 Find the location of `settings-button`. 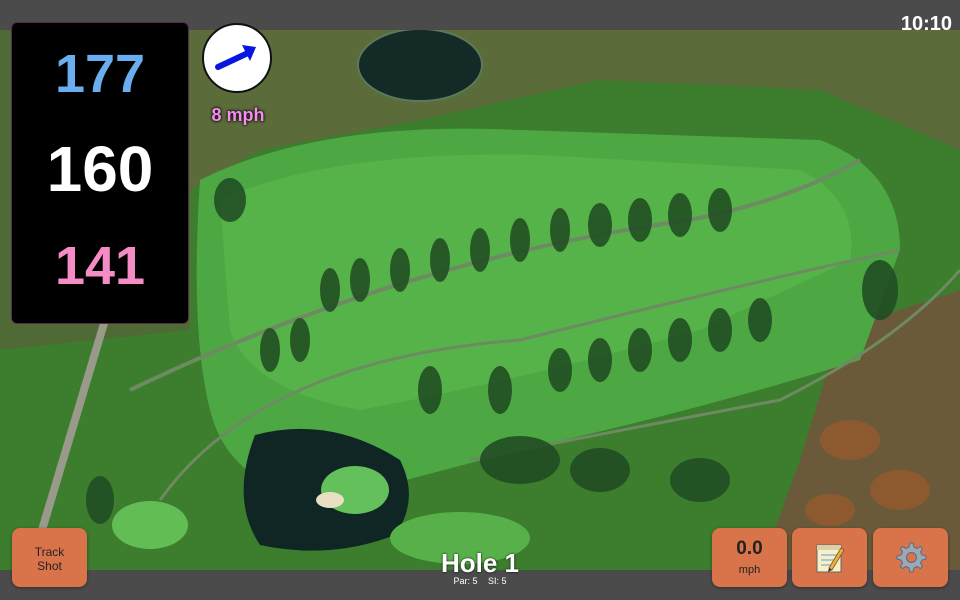

settings-button is located at coordinates (910, 557).